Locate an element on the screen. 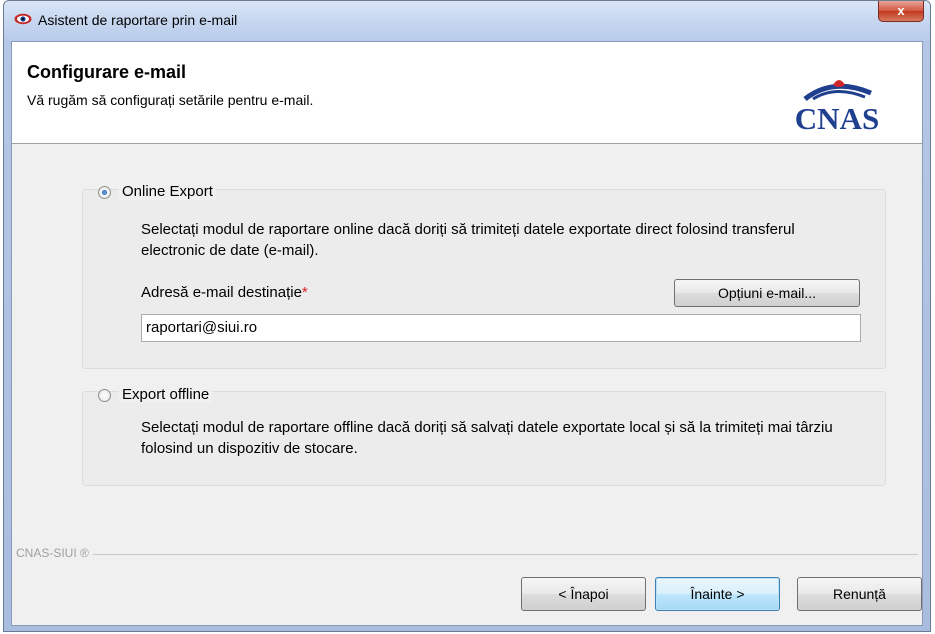  cnas-logo: CNAS is located at coordinates (837, 107).